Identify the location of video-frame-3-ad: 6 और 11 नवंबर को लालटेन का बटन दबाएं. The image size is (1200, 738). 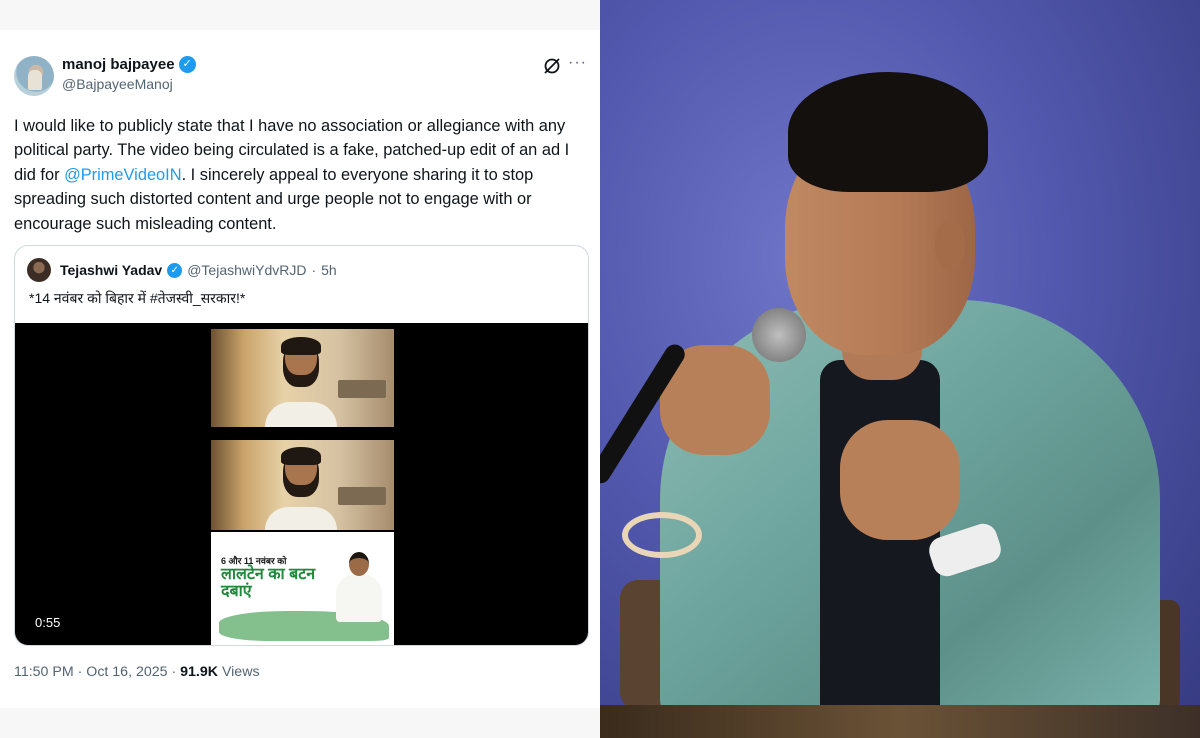
(302, 588).